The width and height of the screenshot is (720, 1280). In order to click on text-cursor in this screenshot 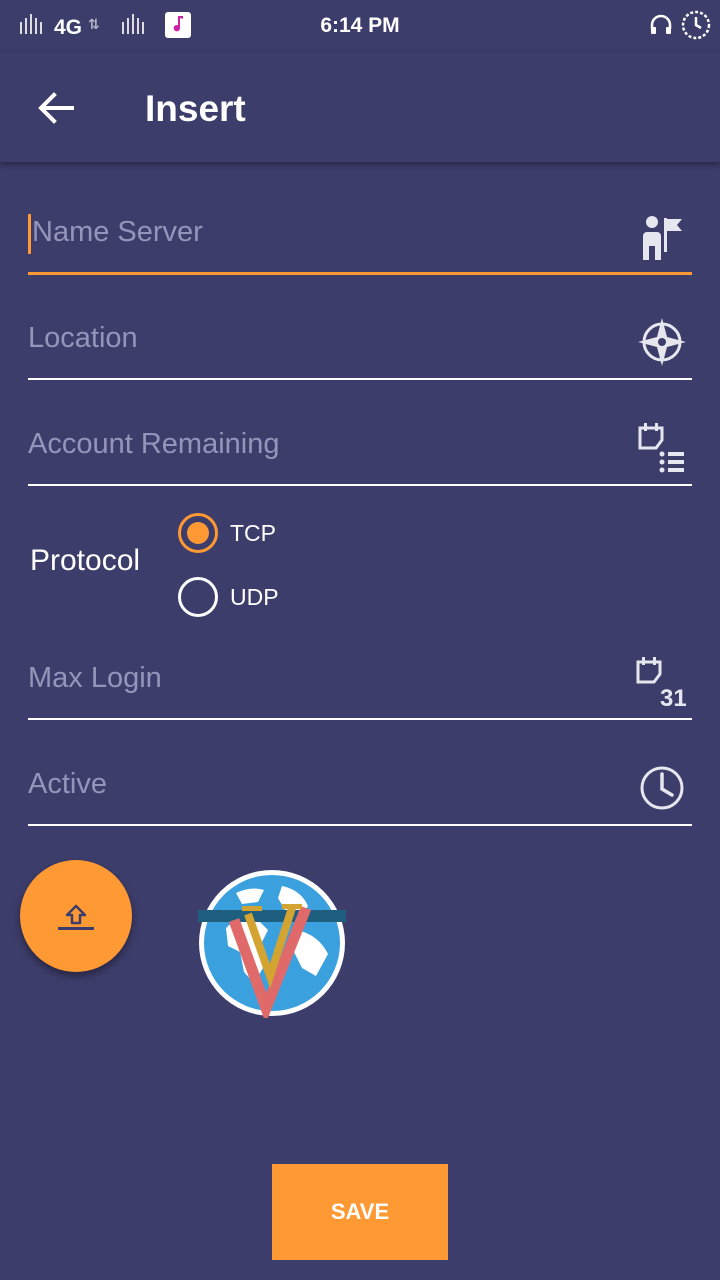, I will do `click(29, 234)`.